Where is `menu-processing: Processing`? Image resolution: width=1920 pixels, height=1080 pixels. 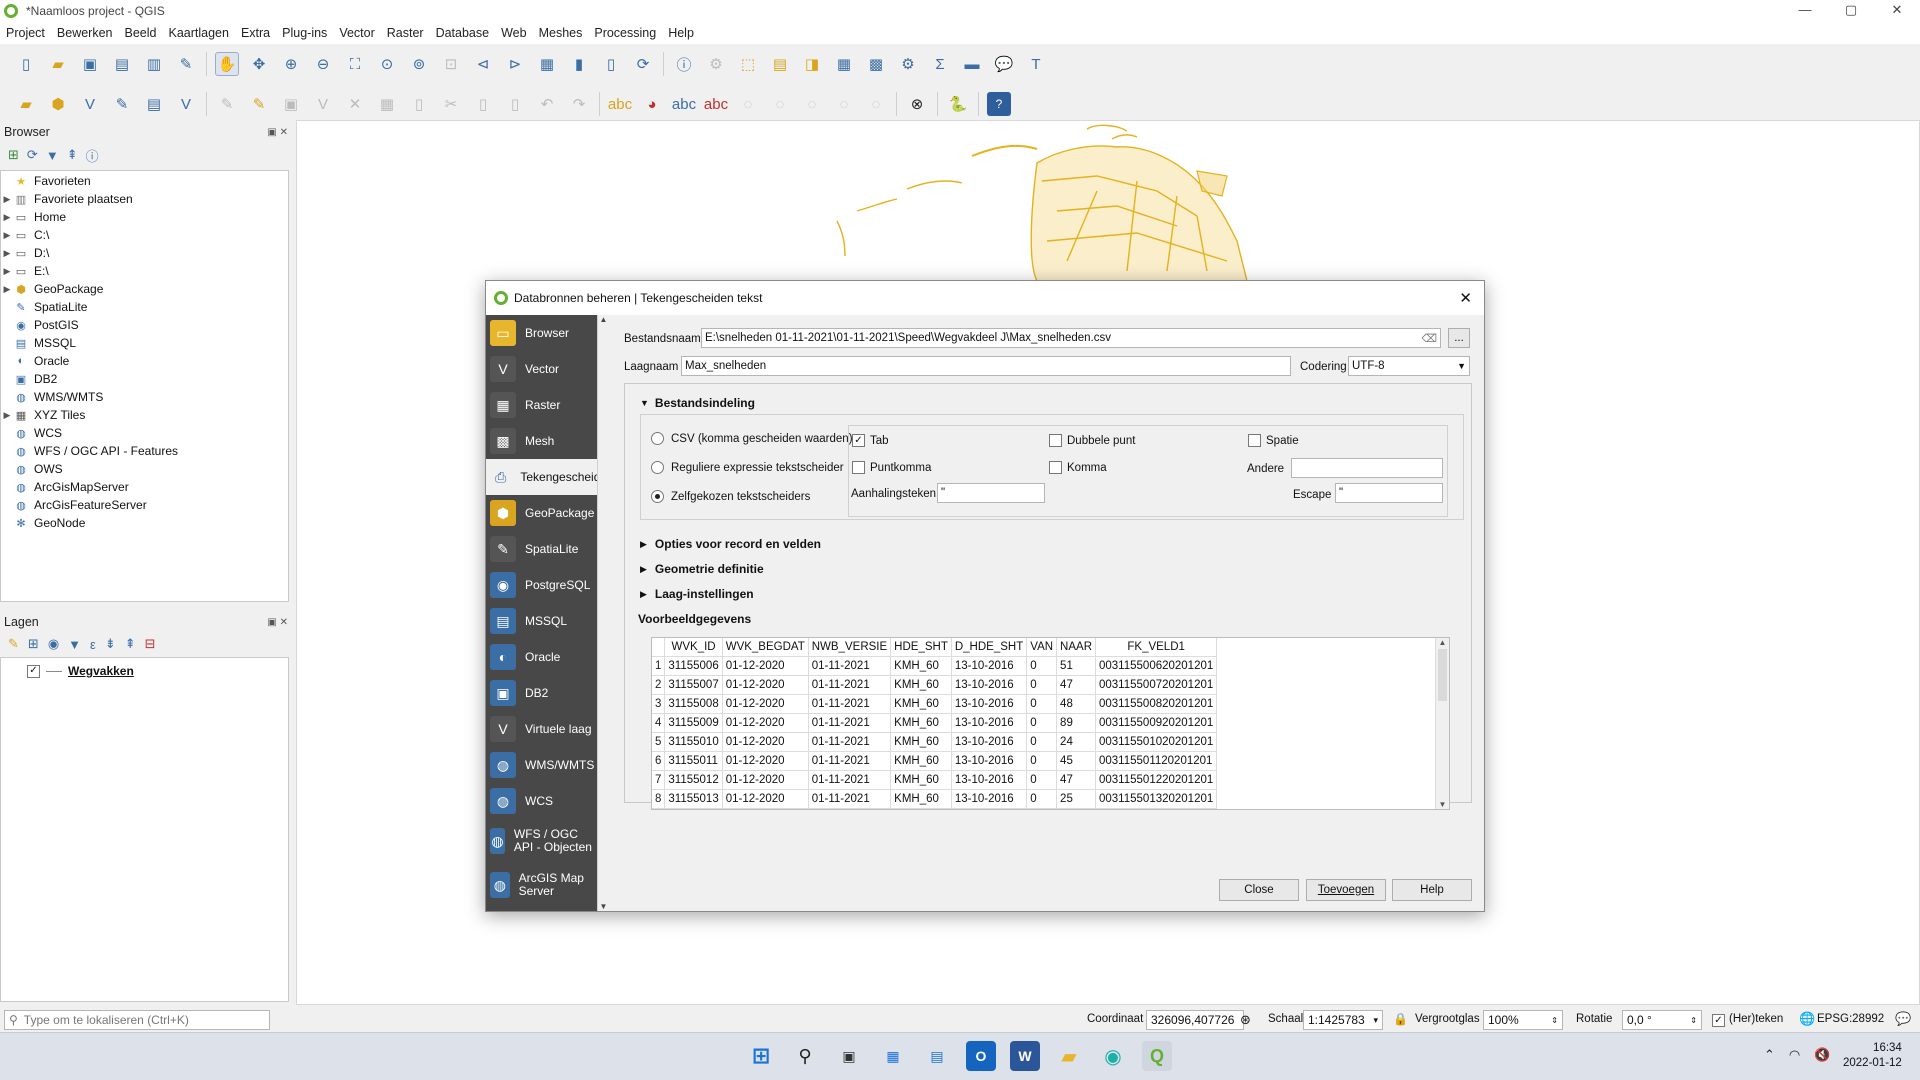 menu-processing: Processing is located at coordinates (625, 33).